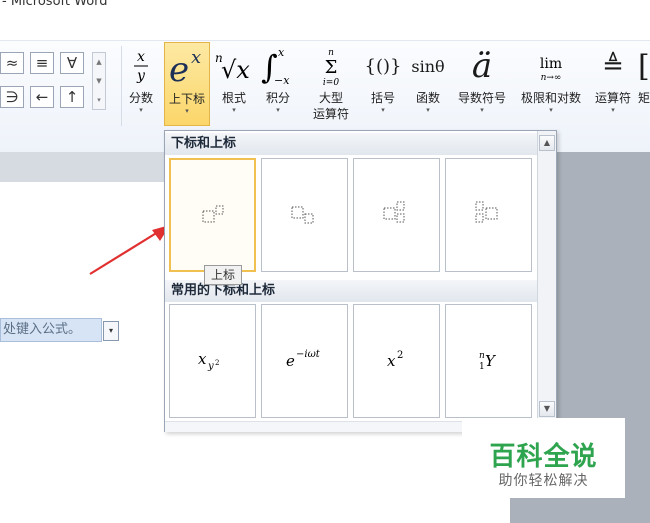 This screenshot has height=523, width=650. Describe the element at coordinates (234, 110) in the screenshot. I see `radical-dropdown-icon: ▾` at that location.